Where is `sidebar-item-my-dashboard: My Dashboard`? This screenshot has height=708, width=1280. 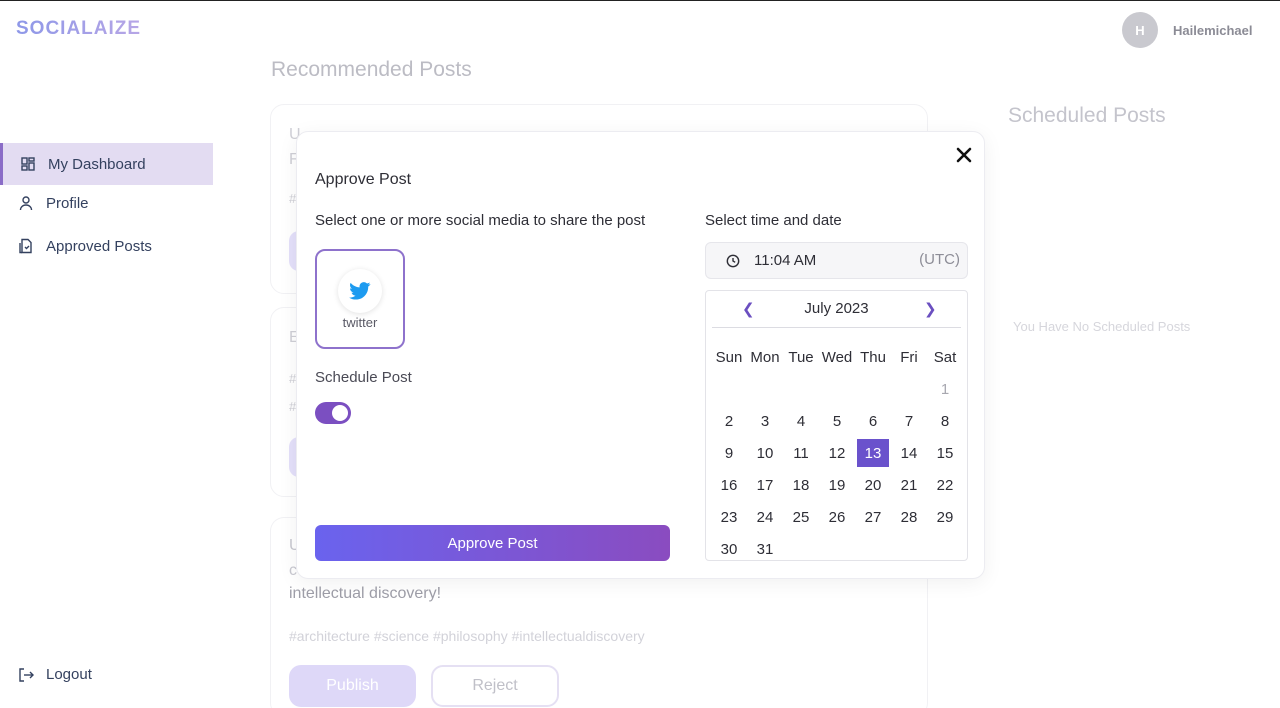 sidebar-item-my-dashboard: My Dashboard is located at coordinates (106, 164).